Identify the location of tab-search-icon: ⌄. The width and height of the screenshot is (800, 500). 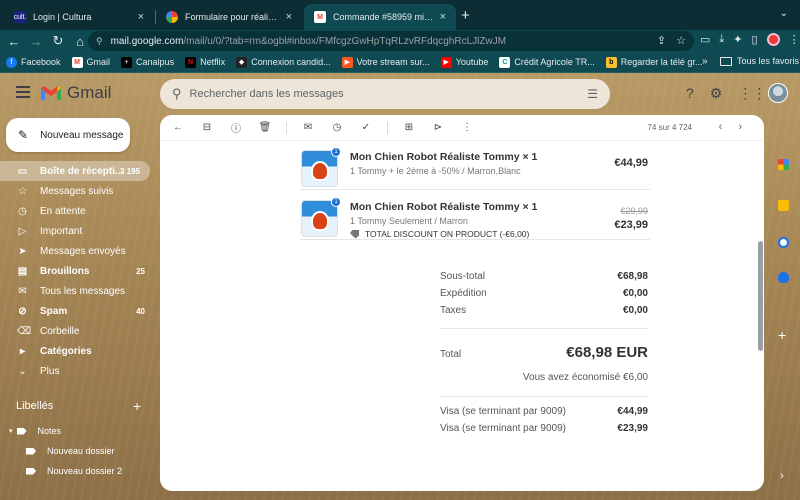
(784, 13).